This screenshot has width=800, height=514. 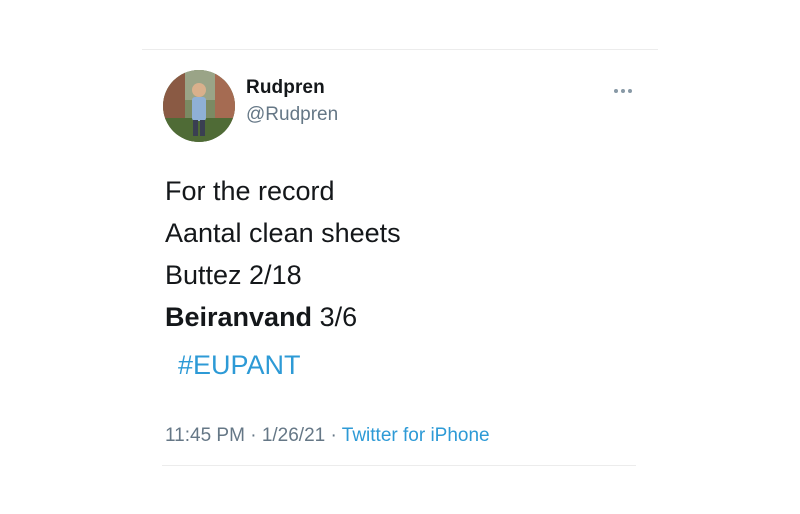 I want to click on top-divider, so click(x=400, y=49).